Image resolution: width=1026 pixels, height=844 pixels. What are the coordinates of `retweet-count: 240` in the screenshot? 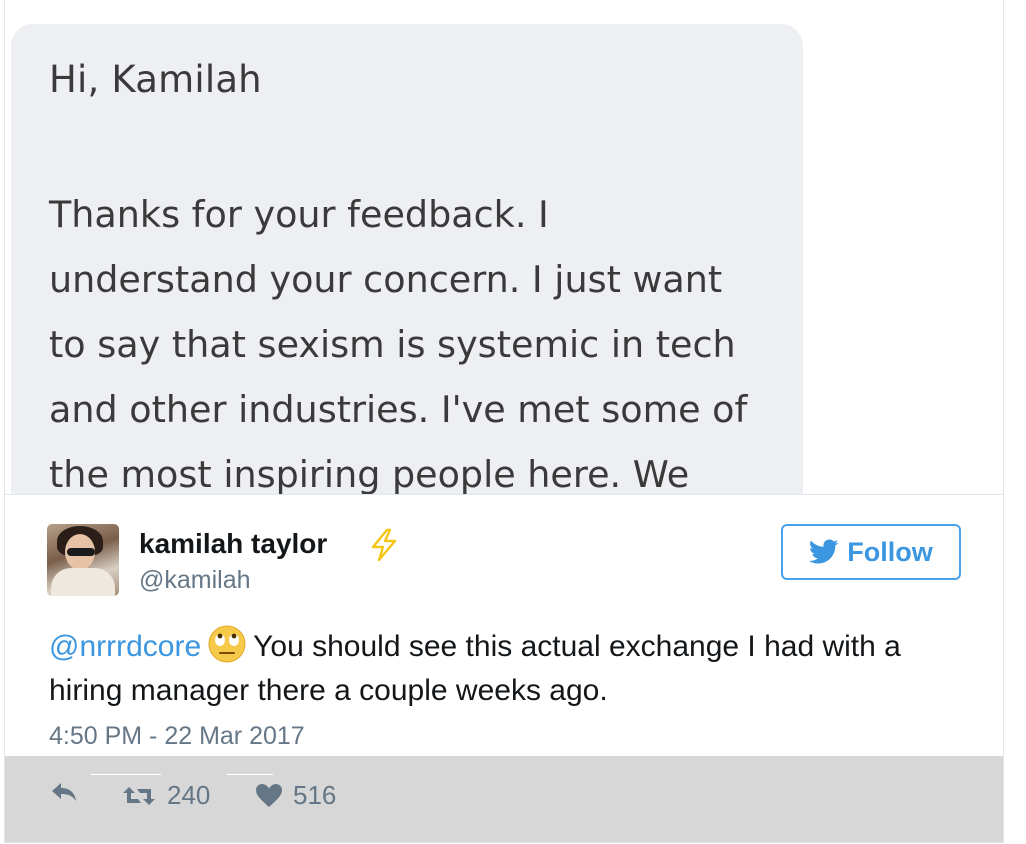 It's located at (189, 795).